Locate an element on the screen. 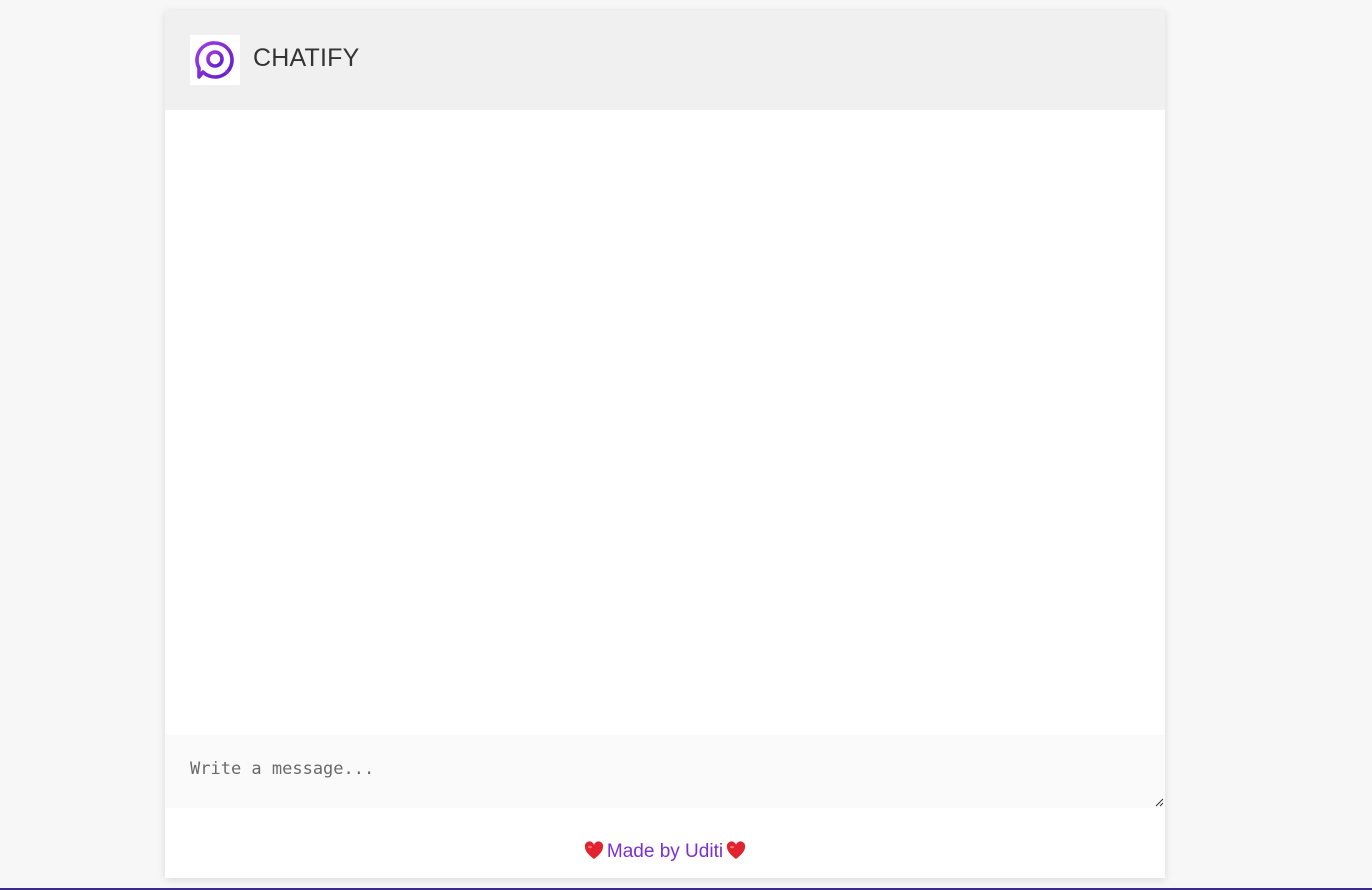 The width and height of the screenshot is (1372, 890). chat-bubble-at-icon is located at coordinates (214, 60).